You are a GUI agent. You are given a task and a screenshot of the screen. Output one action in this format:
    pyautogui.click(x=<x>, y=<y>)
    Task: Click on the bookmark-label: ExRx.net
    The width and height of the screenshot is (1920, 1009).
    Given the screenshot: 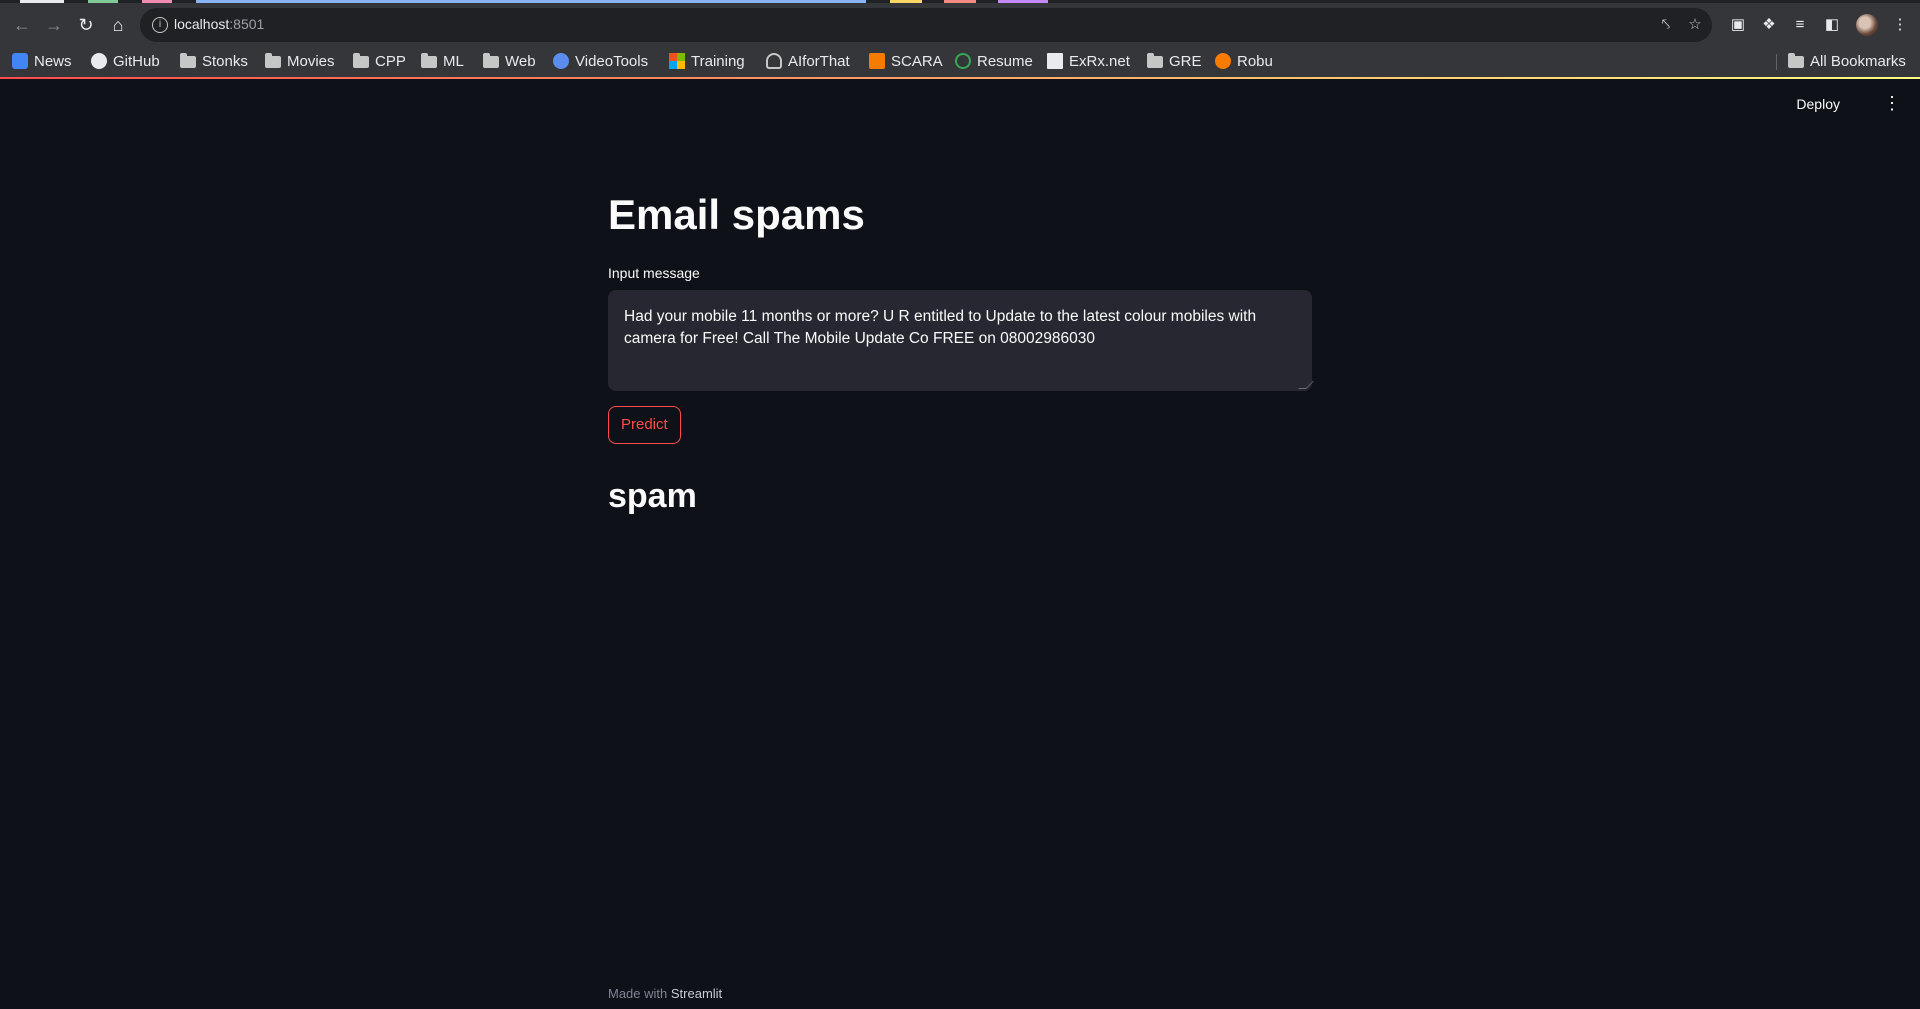 What is the action you would take?
    pyautogui.click(x=1099, y=61)
    